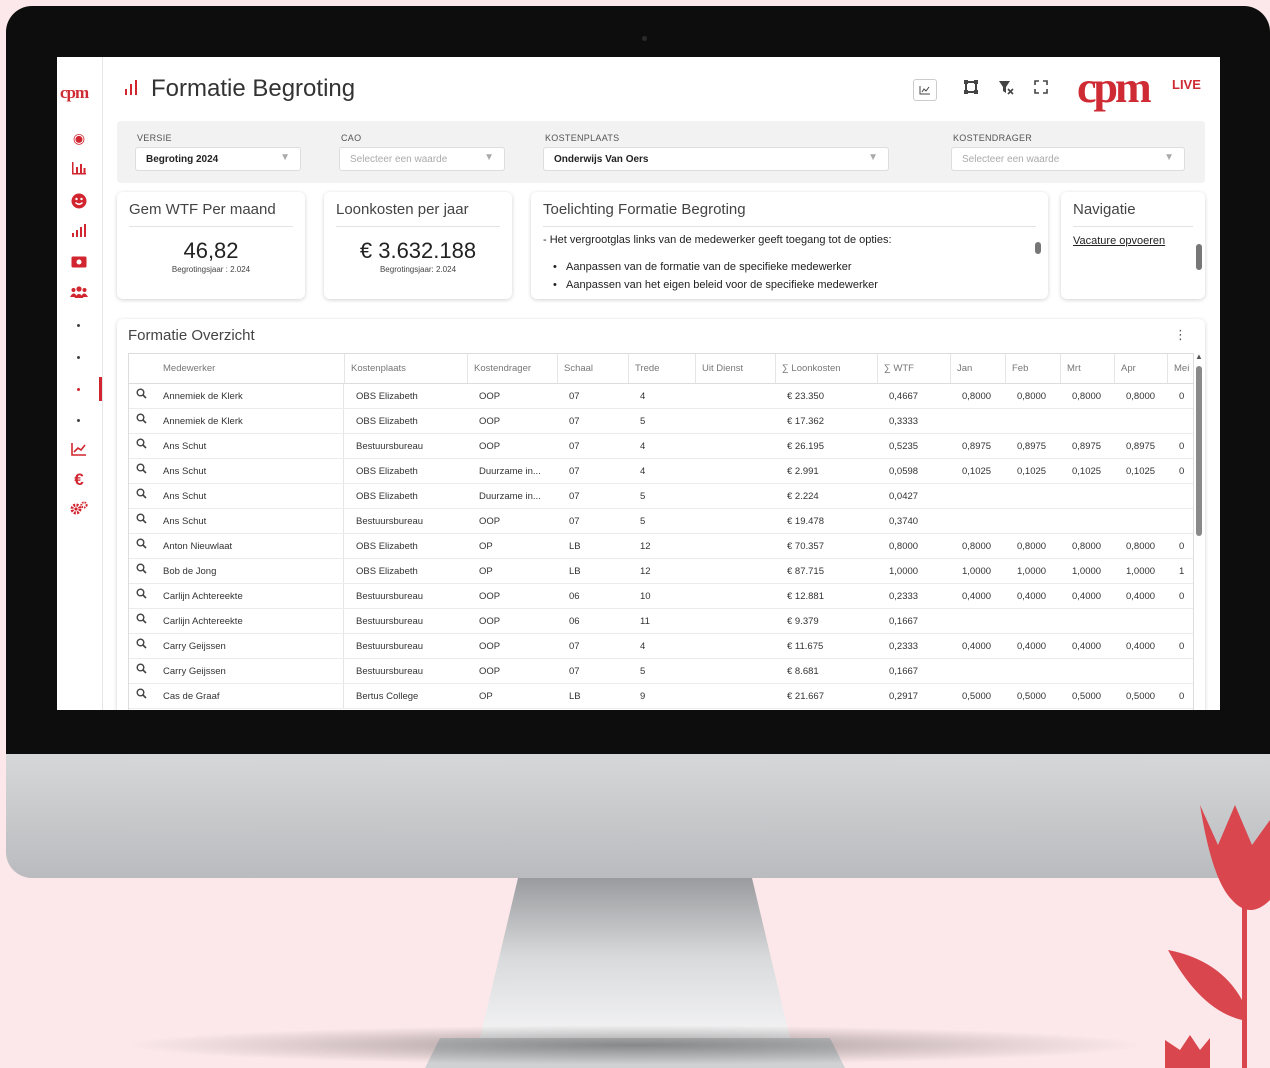  What do you see at coordinates (1180, 368) in the screenshot?
I see `column-header: Mei` at bounding box center [1180, 368].